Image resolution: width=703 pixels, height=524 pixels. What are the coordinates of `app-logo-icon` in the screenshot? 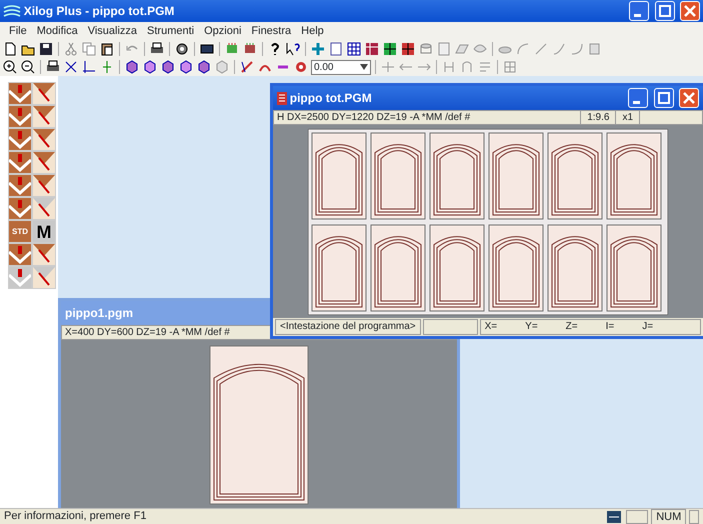 It's located at (12, 11).